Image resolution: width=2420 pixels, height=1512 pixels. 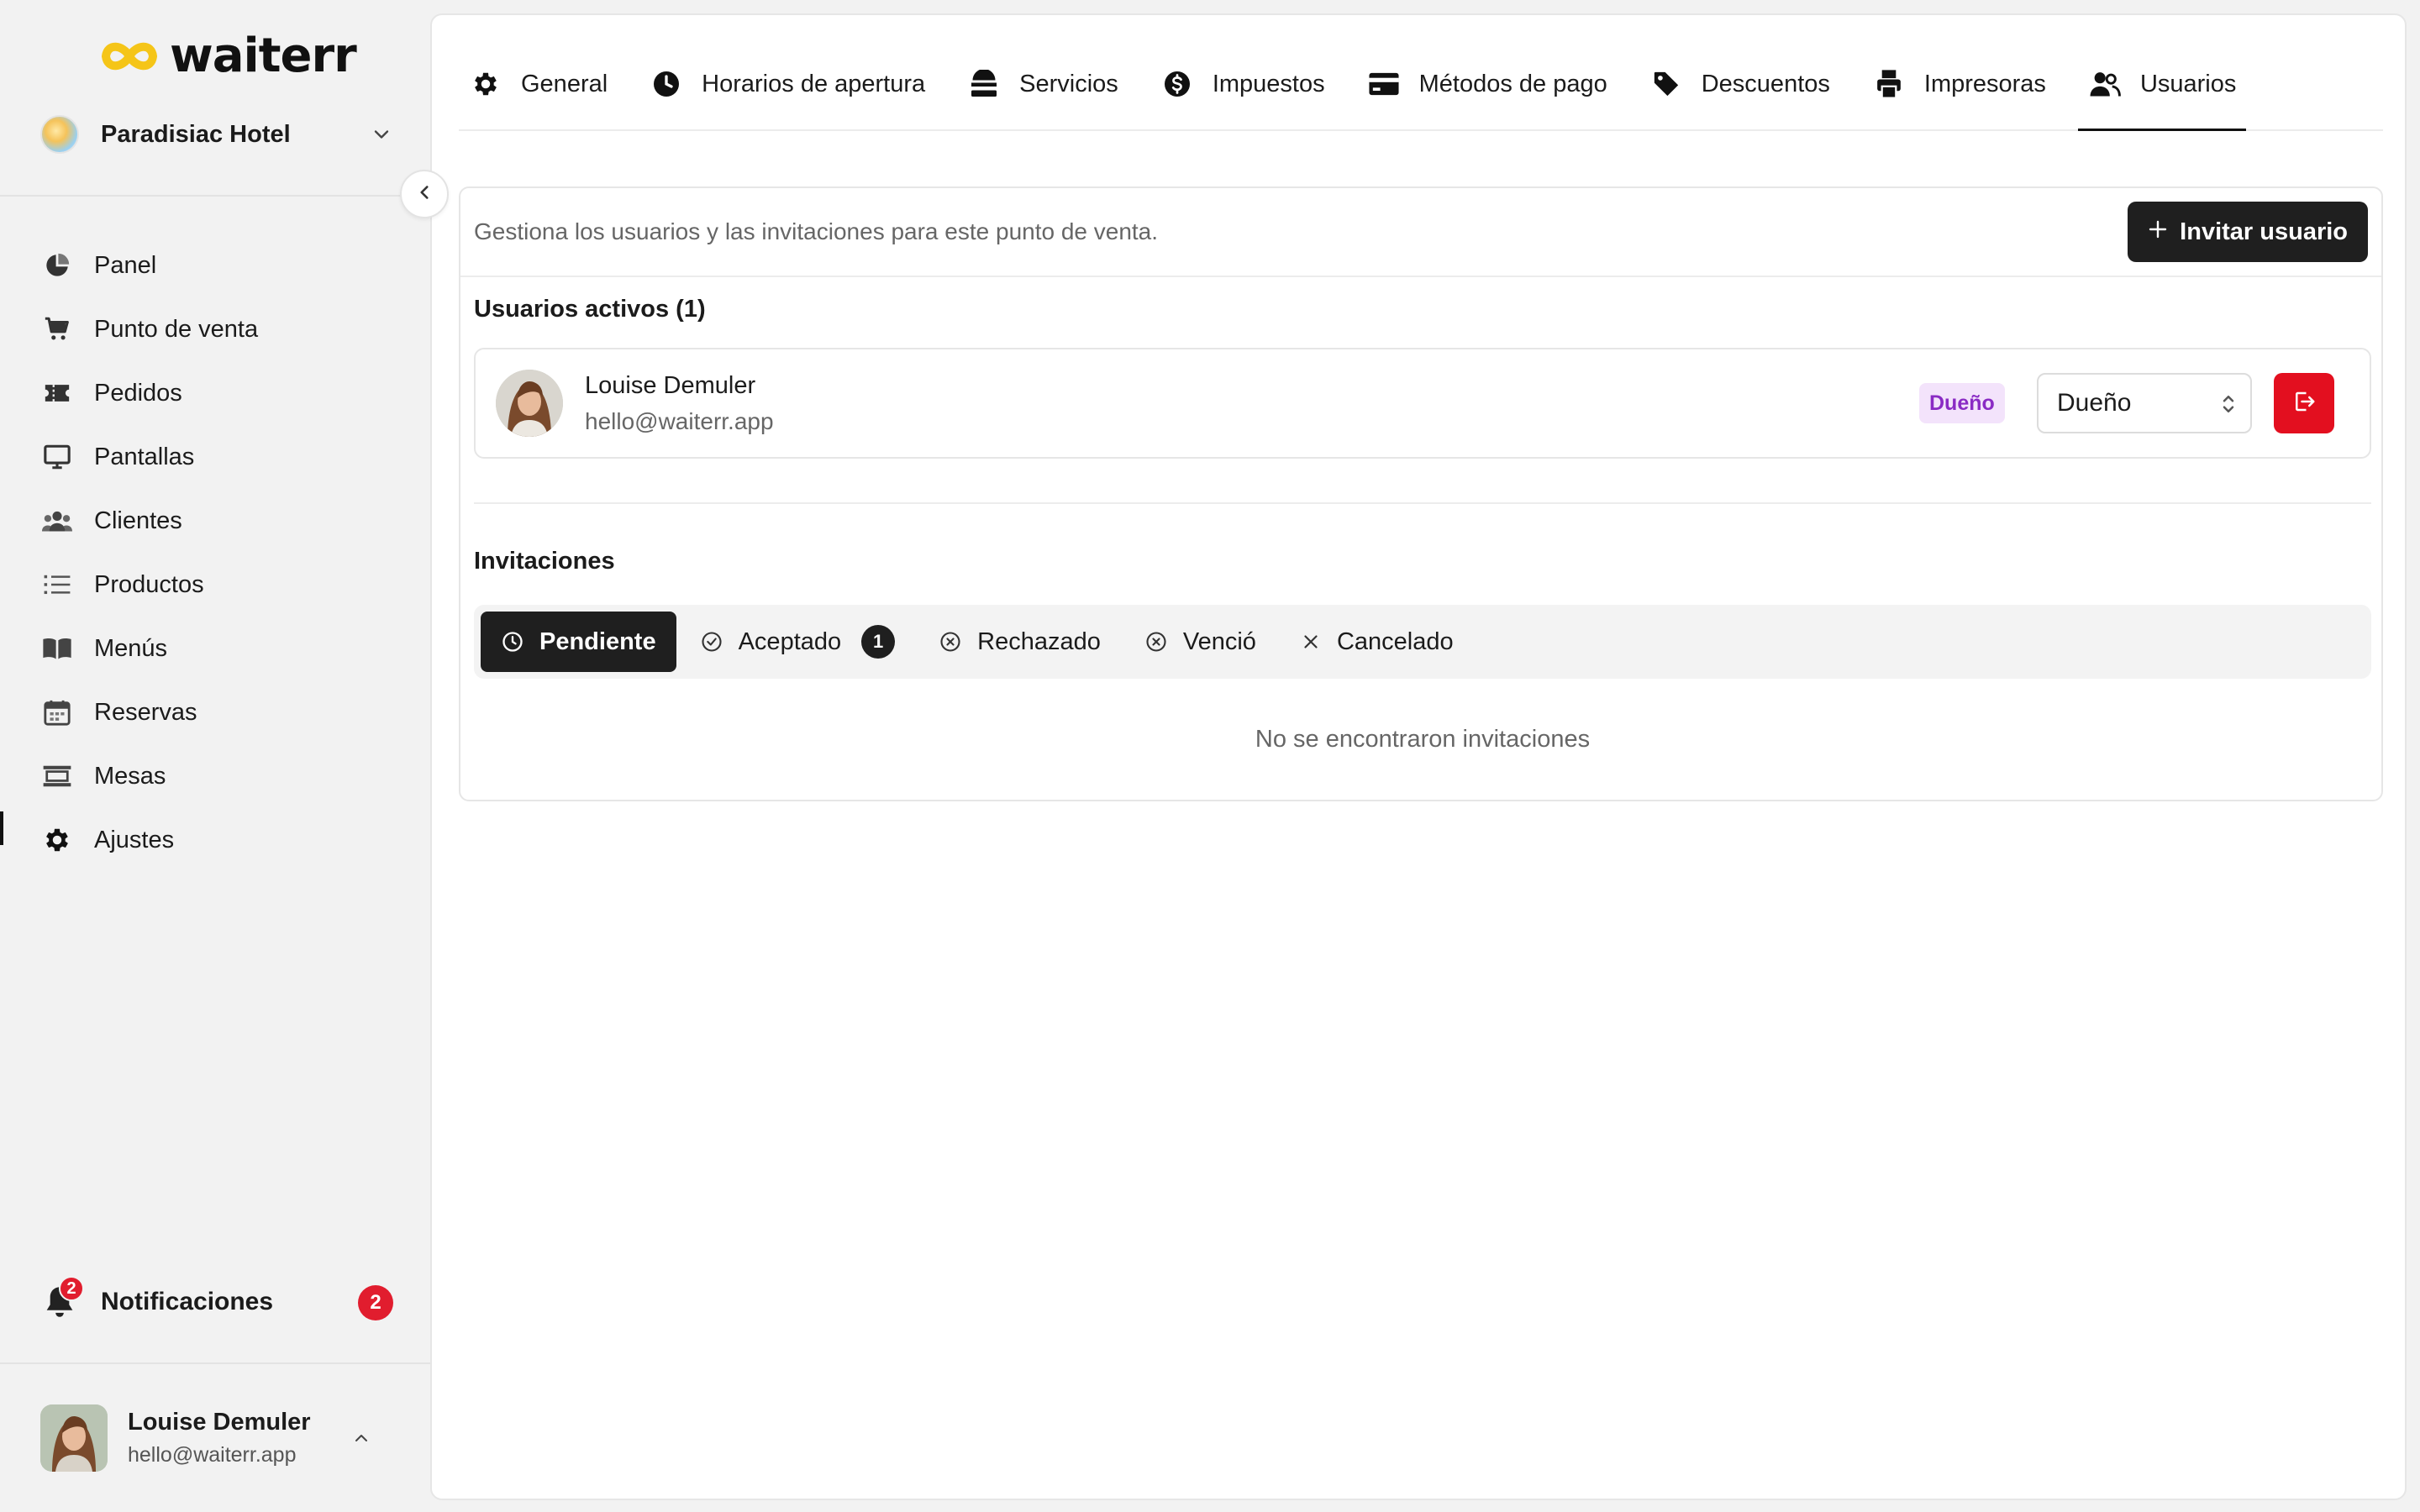 What do you see at coordinates (176, 329) in the screenshot?
I see `sidebar-item-label: Punto de venta` at bounding box center [176, 329].